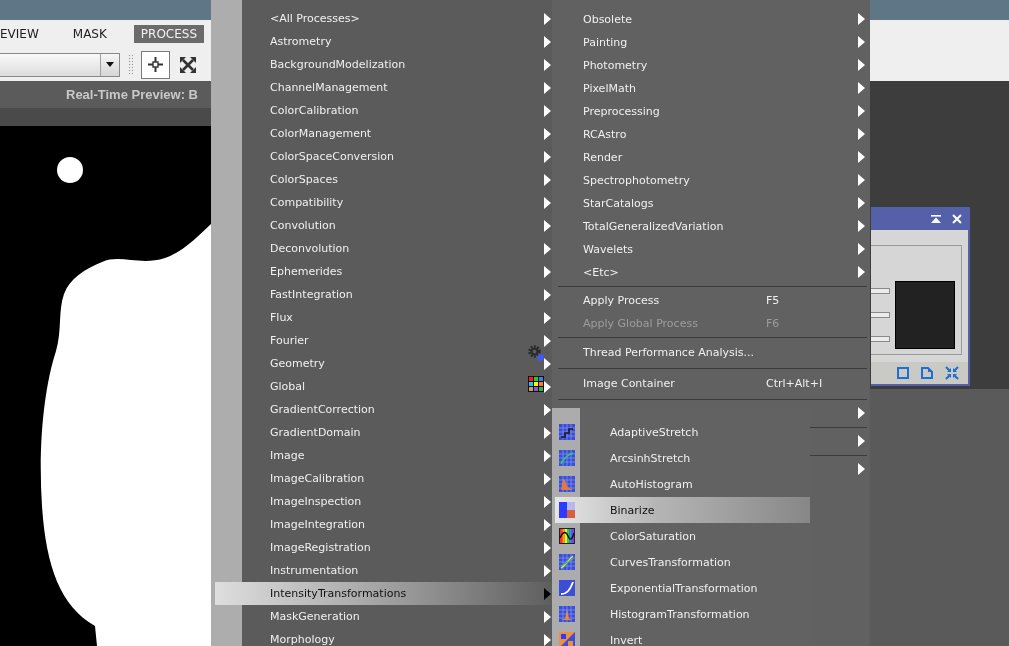 This screenshot has width=1009, height=646. I want to click on histogram-chart-icon, so click(567, 484).